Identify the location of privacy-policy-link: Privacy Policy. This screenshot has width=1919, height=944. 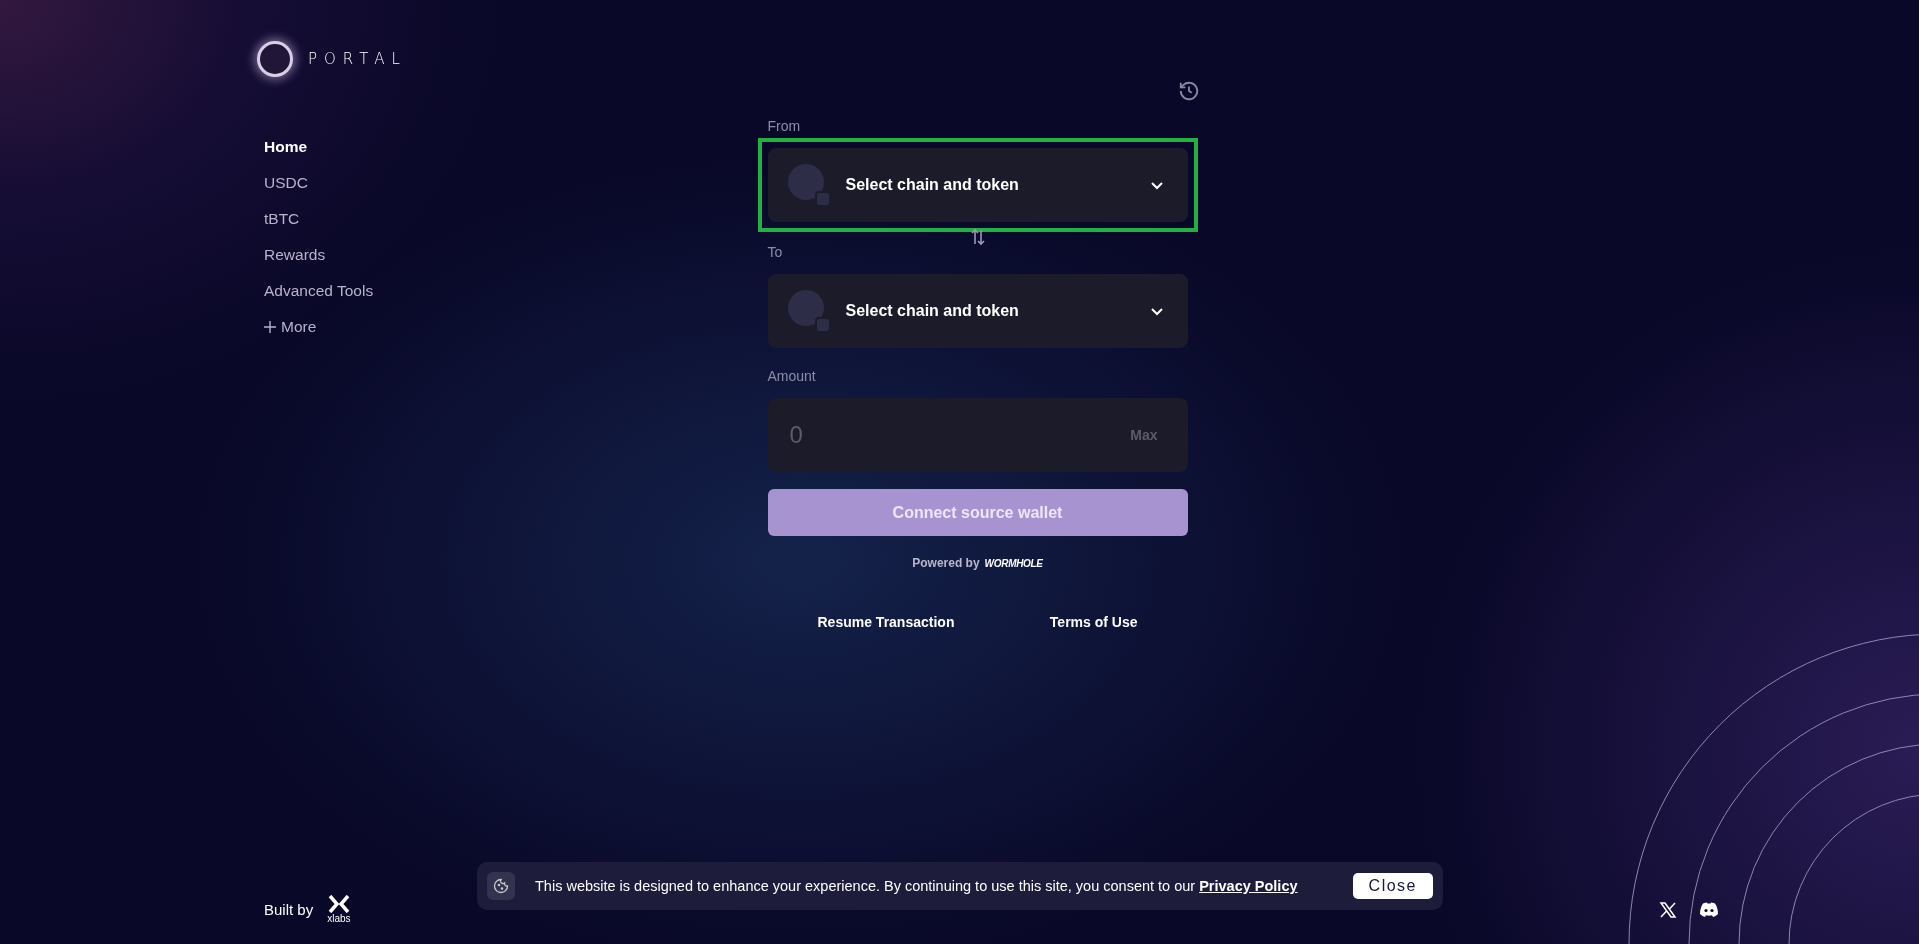
(1248, 886).